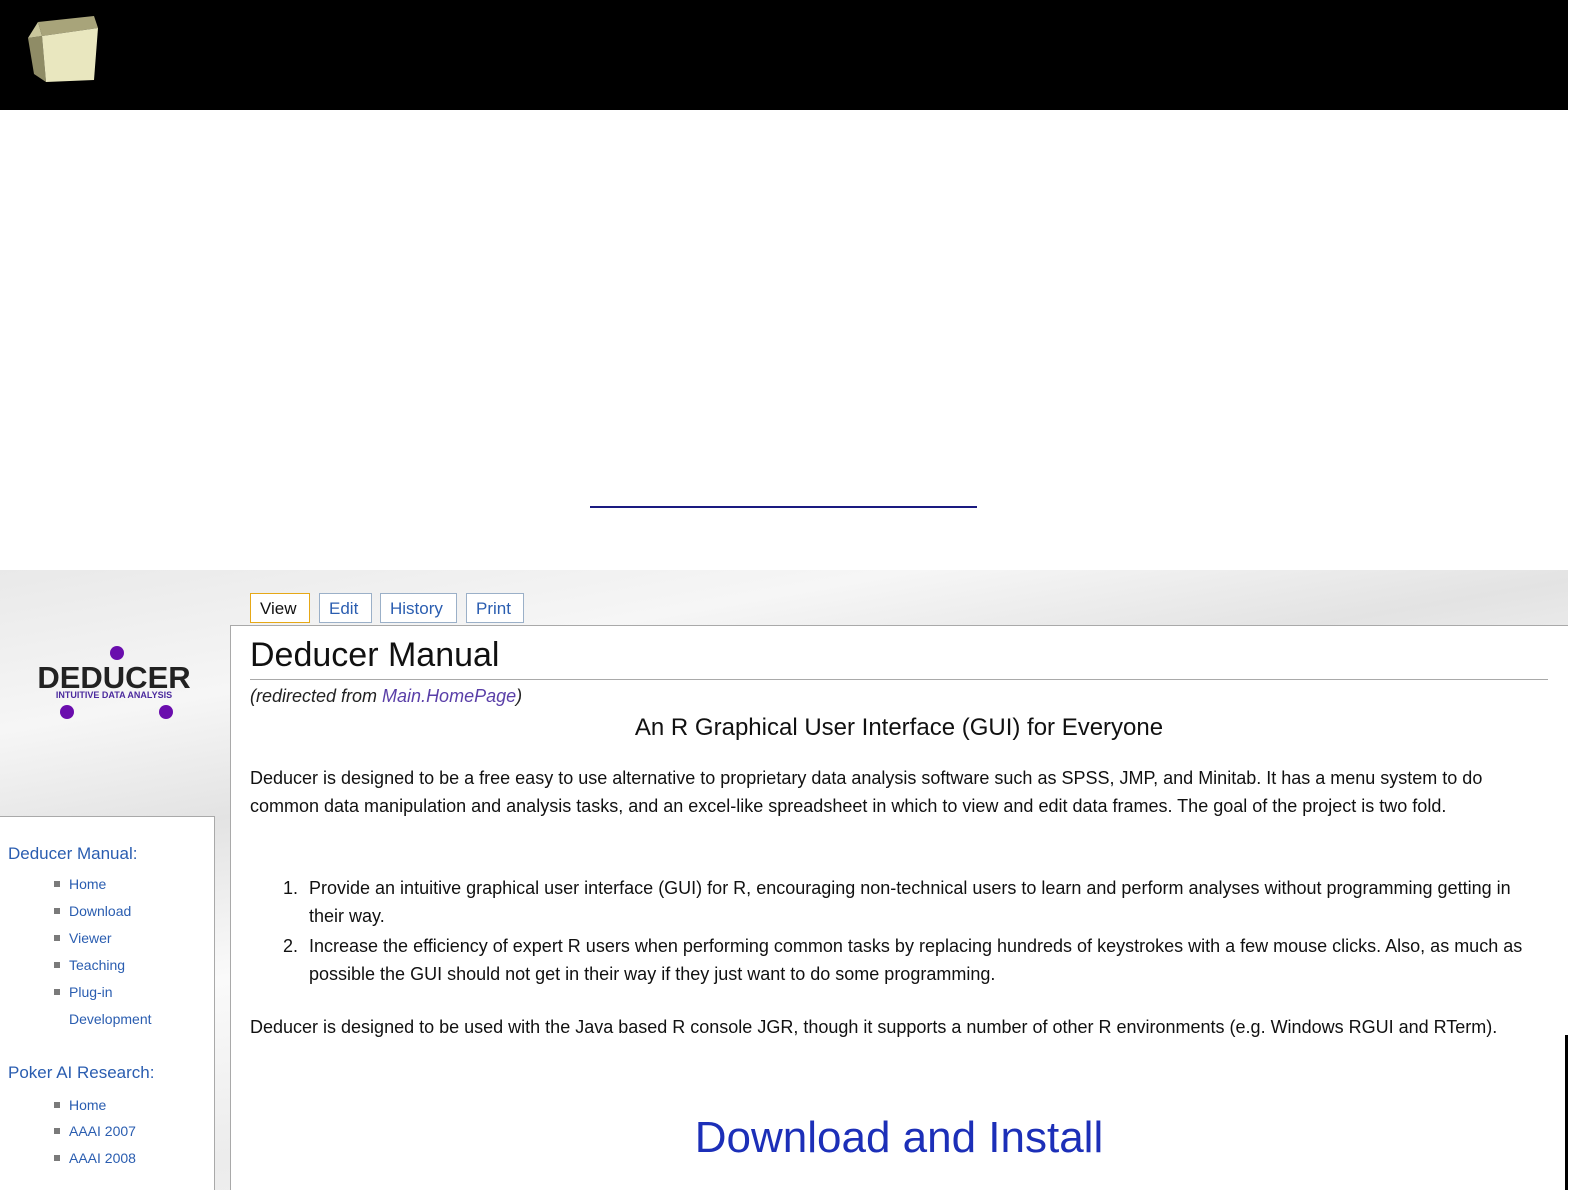 This screenshot has height=1190, width=1588. Describe the element at coordinates (83, 938) in the screenshot. I see `sidebar-item-viewer: Viewer` at that location.